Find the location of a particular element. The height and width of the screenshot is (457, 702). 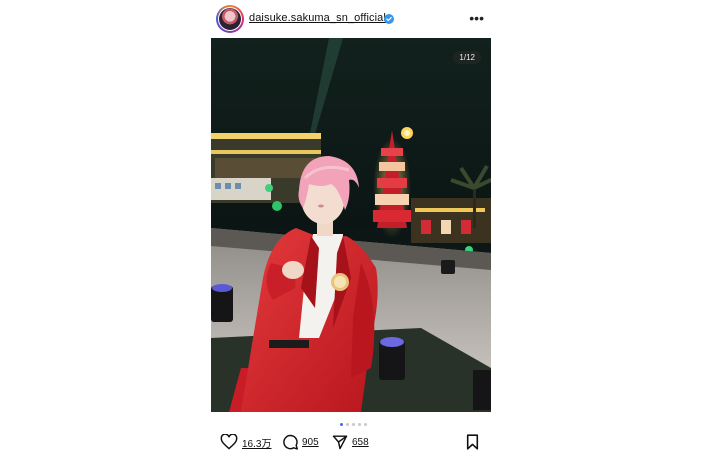

like-count: 16.3万 is located at coordinates (256, 442).